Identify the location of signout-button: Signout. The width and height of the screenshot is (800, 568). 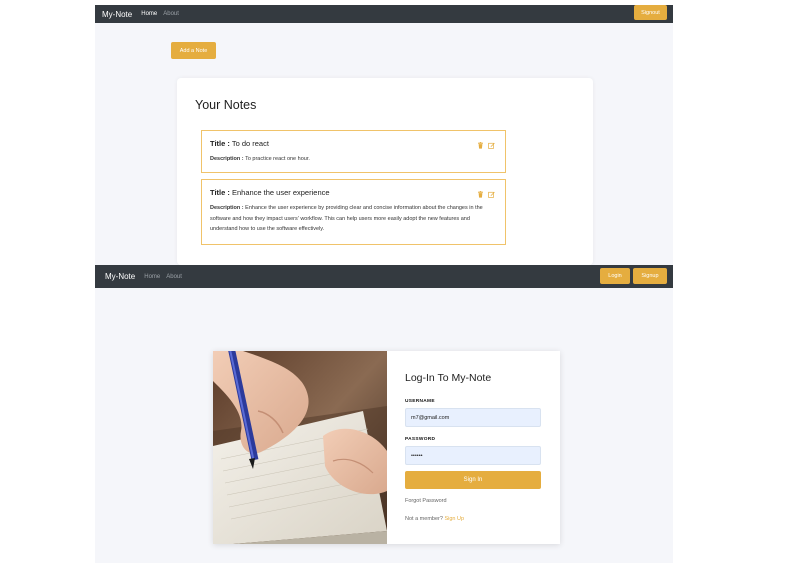
(650, 12).